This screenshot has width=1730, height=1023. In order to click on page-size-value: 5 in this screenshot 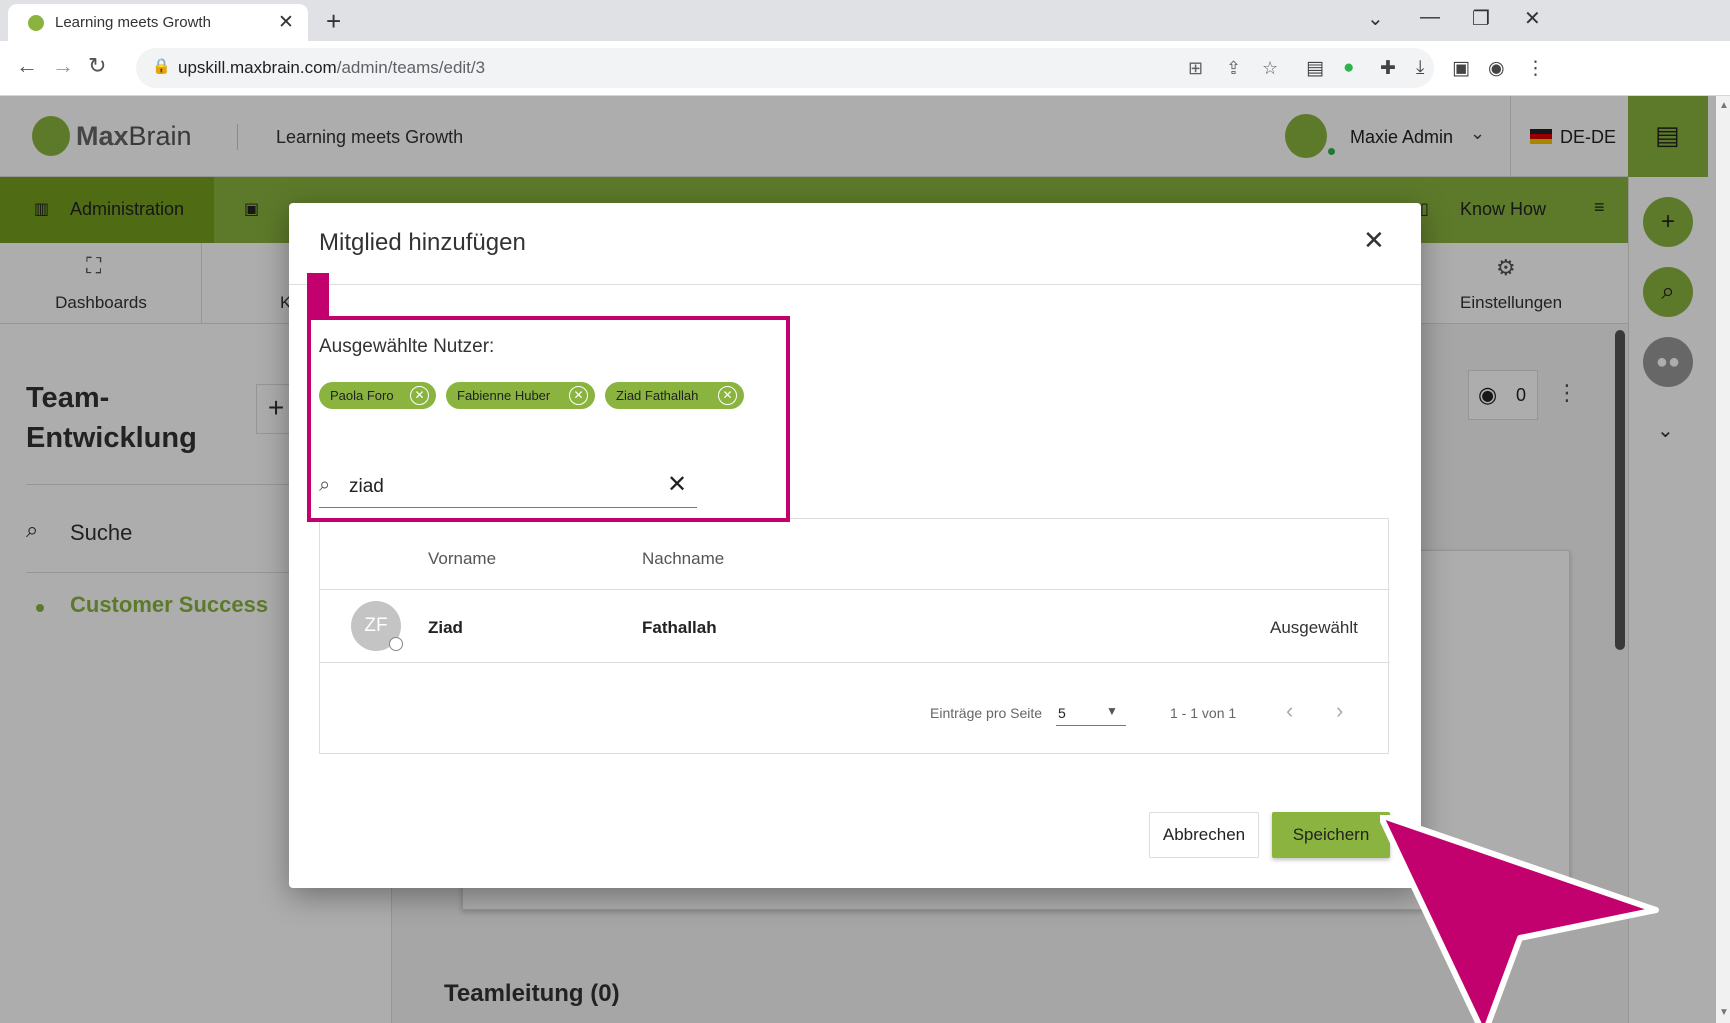, I will do `click(1062, 713)`.